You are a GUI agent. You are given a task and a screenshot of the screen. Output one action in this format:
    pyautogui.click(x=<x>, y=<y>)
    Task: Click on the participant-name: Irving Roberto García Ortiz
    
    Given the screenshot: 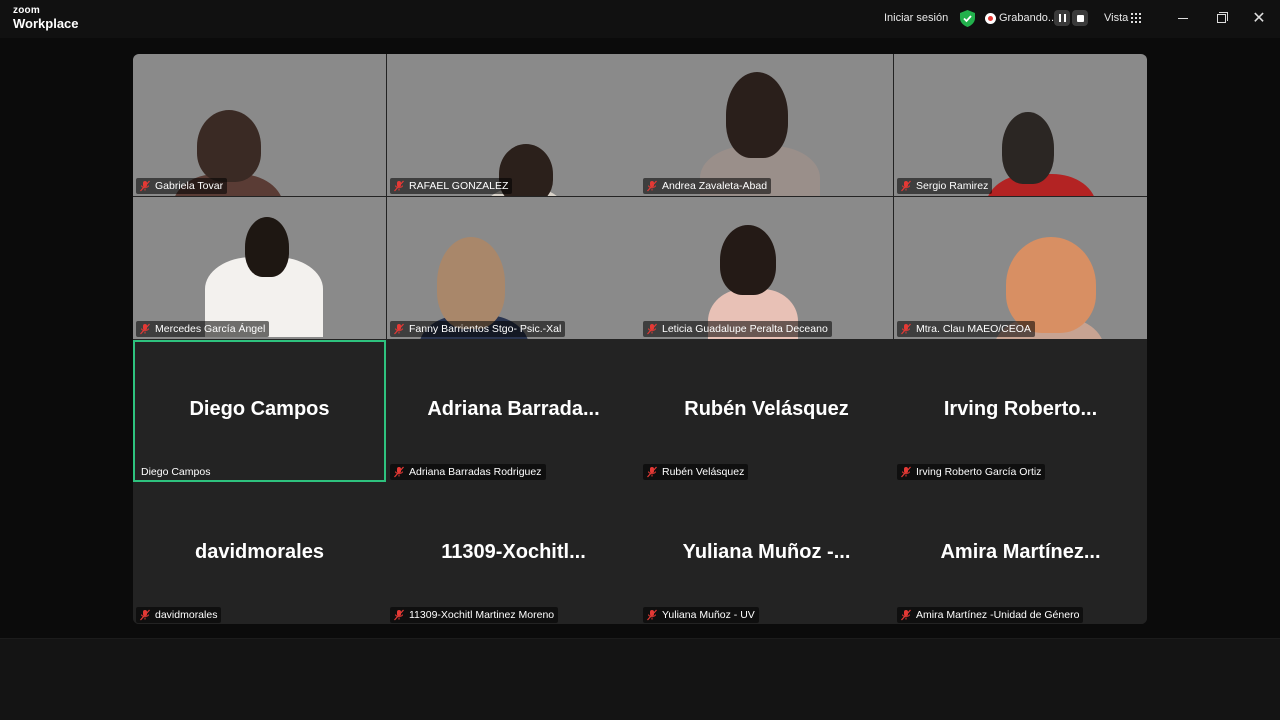 What is the action you would take?
    pyautogui.click(x=979, y=472)
    